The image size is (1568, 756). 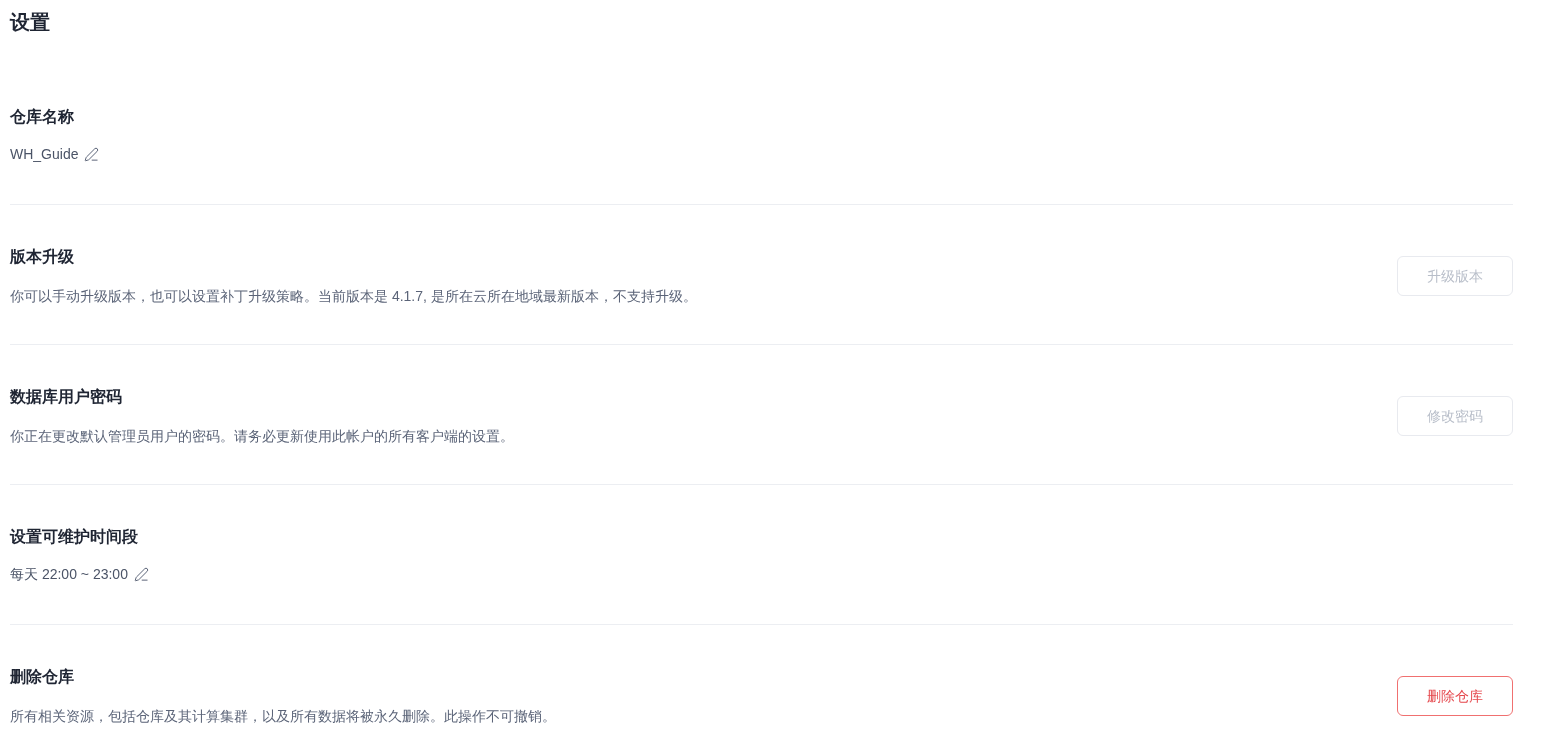 I want to click on setting-value: 每天 22:00 ~ 23:00, so click(x=69, y=574).